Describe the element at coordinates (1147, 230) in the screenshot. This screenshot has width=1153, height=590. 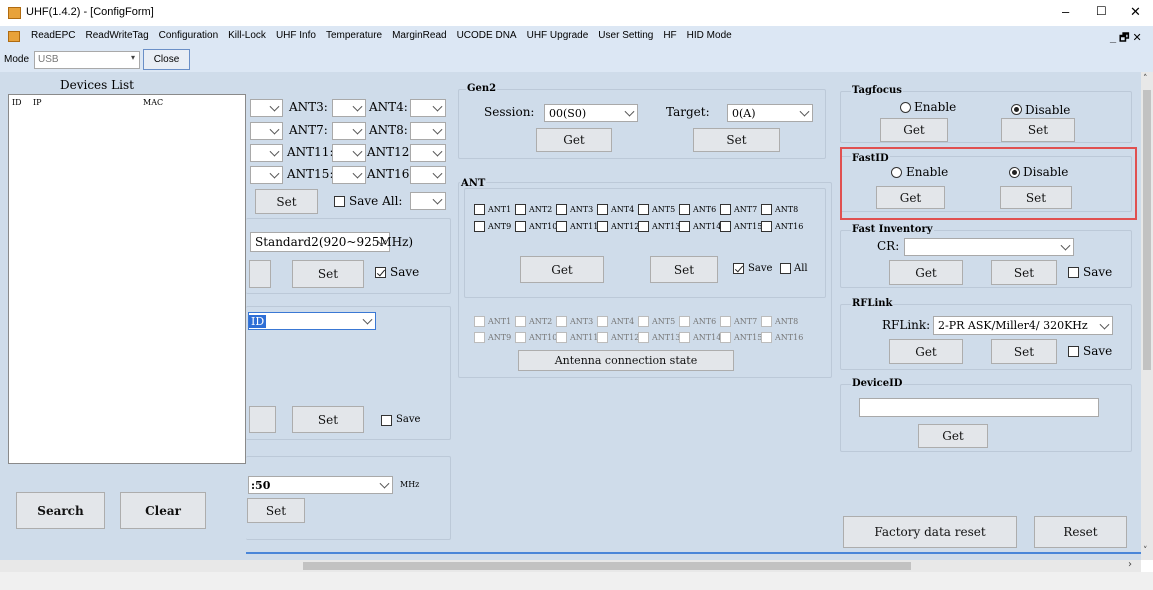
I see `vertical-scroll-thumb` at that location.